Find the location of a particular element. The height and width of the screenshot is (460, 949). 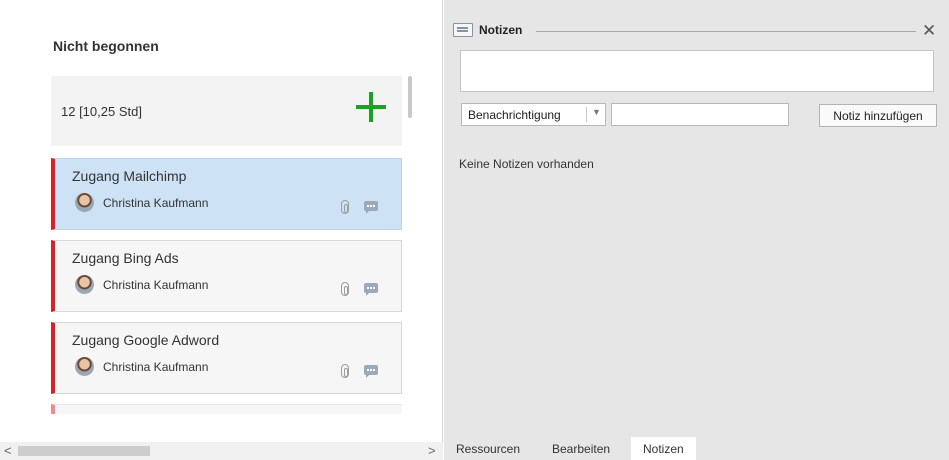

panel-title: Notizen is located at coordinates (501, 30).